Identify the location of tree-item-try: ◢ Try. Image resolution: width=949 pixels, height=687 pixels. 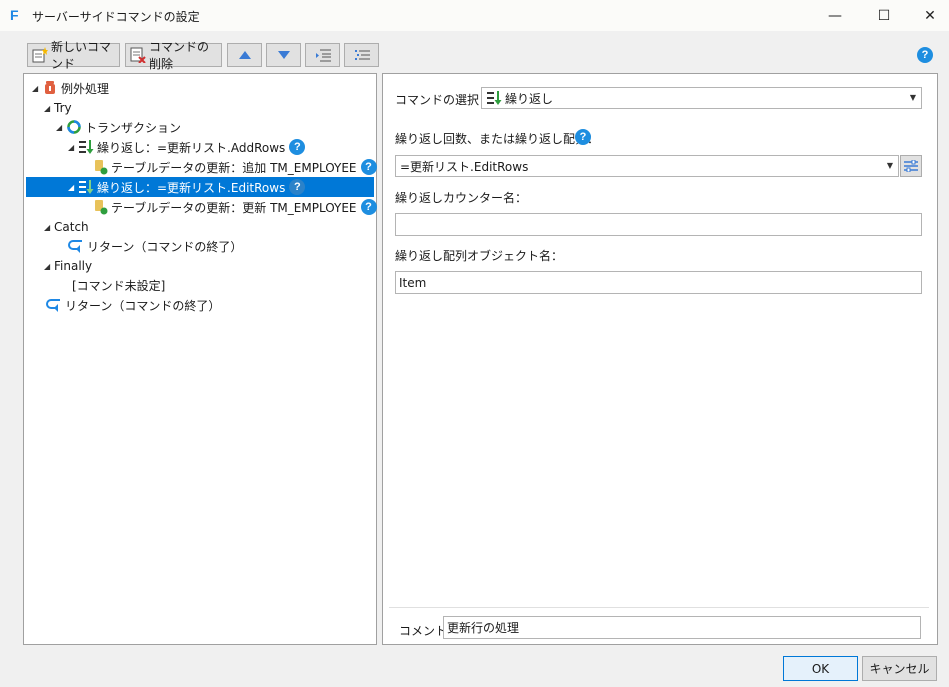
(58, 108).